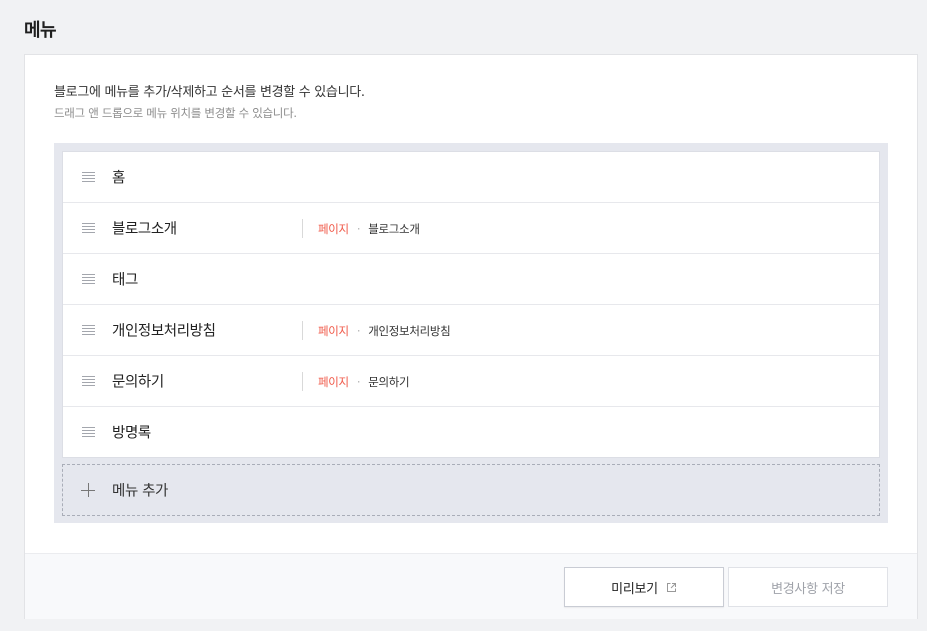 The height and width of the screenshot is (631, 927). Describe the element at coordinates (471, 431) in the screenshot. I see `menu-item-guestbook: 방명록` at that location.